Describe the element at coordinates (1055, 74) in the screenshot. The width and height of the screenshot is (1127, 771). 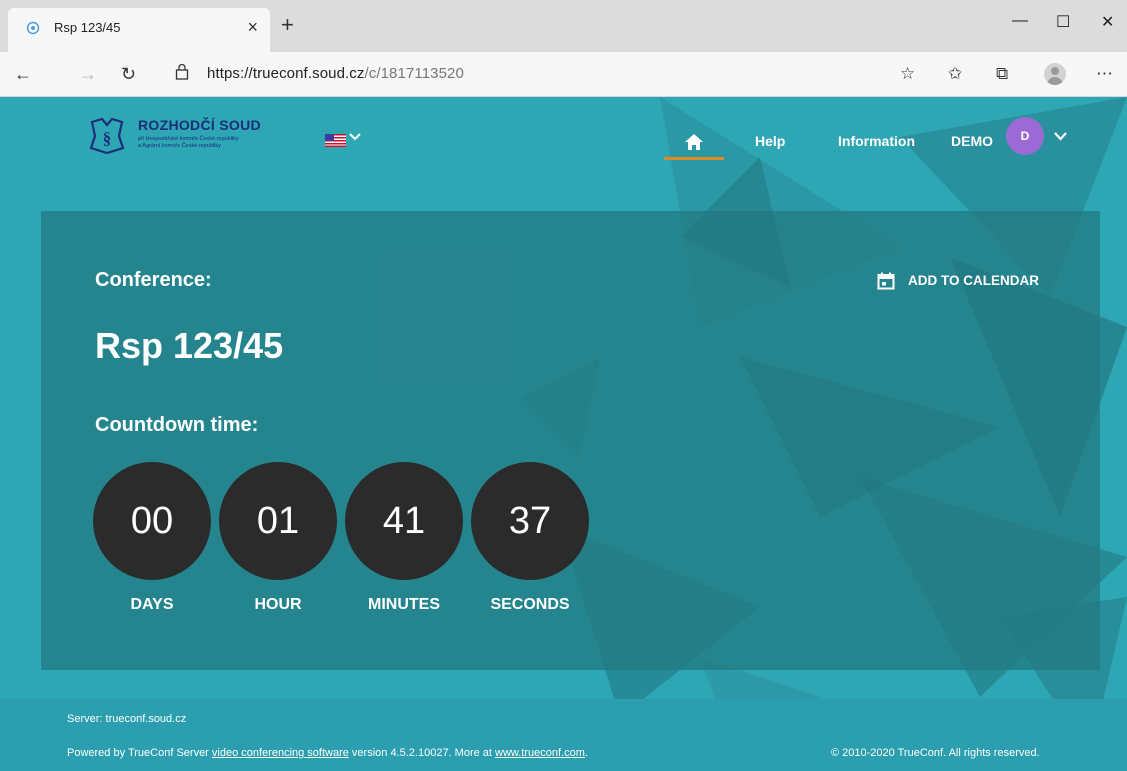
I see `profile-avatar-icon` at that location.